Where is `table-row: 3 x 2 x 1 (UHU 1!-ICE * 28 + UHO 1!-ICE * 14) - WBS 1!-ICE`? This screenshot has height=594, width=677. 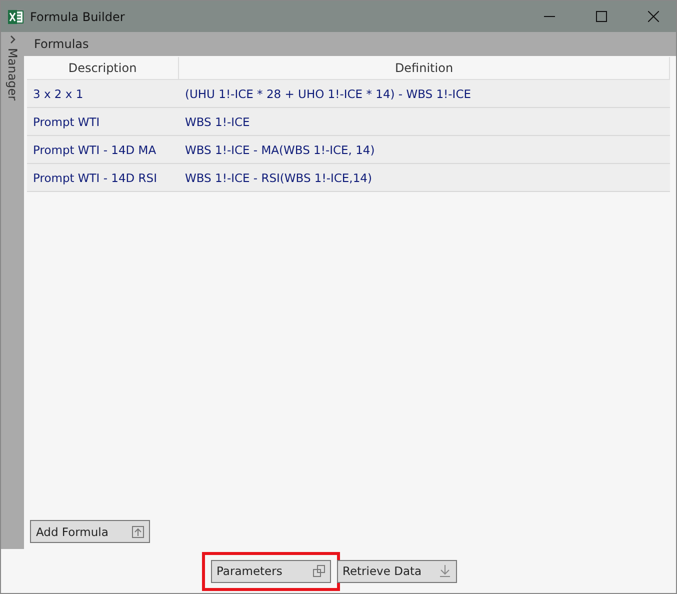 table-row: 3 x 2 x 1 (UHU 1!-ICE * 28 + UHO 1!-ICE * 14) - WBS 1!-ICE is located at coordinates (348, 94).